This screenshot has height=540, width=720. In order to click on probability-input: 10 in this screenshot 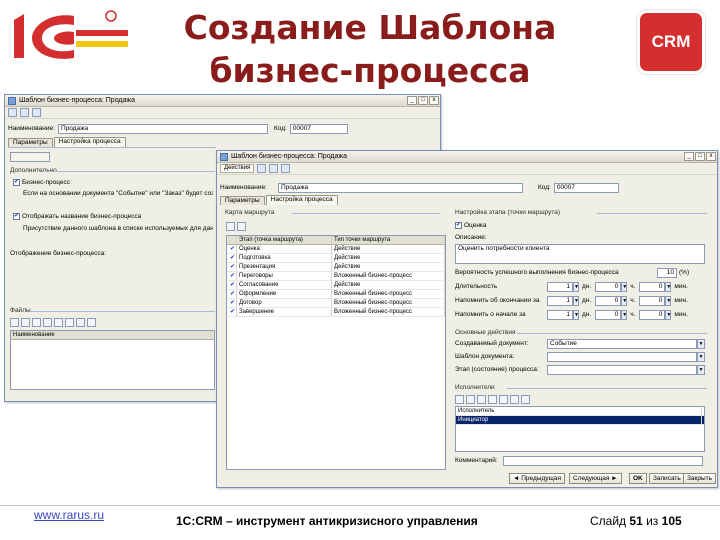, I will do `click(667, 272)`.